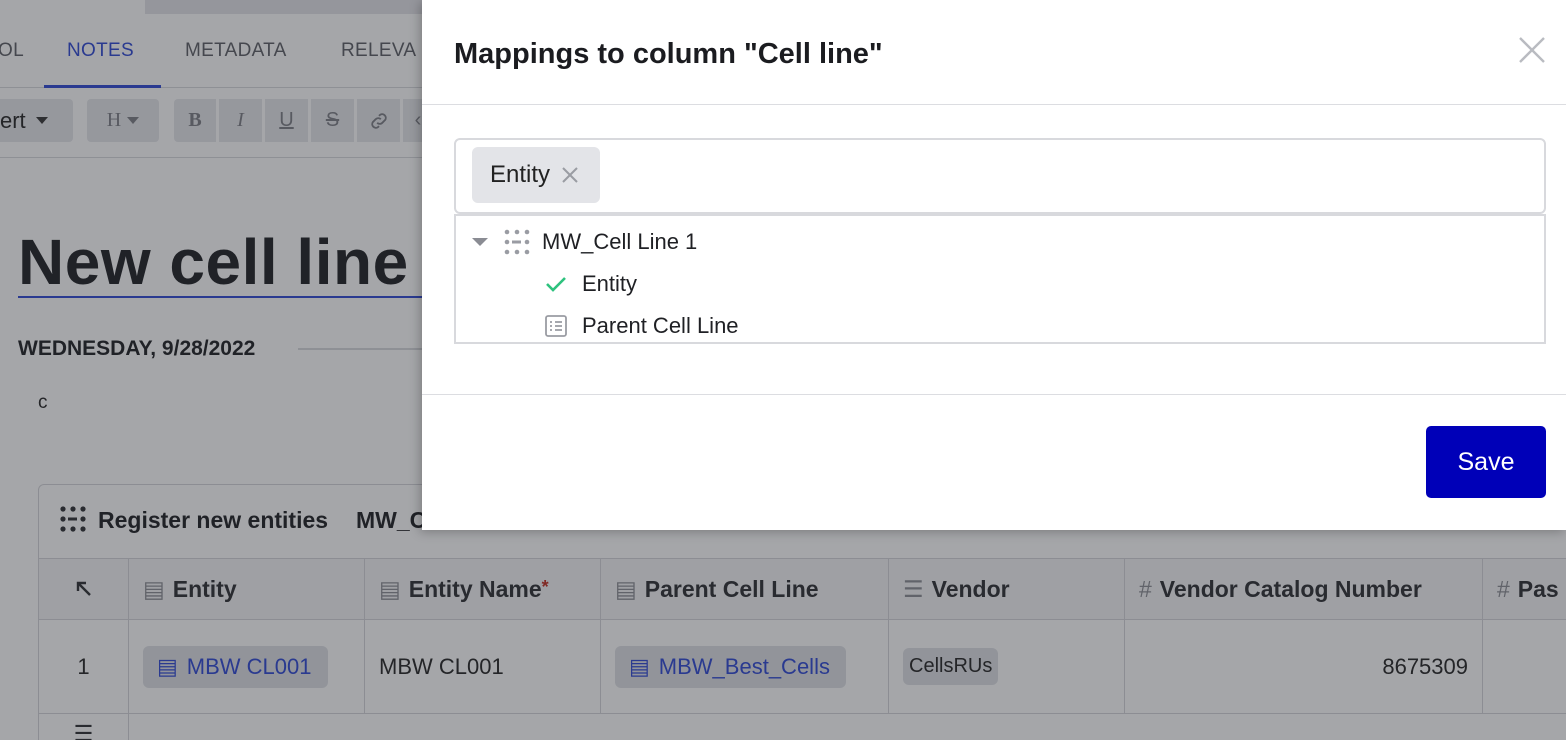 This screenshot has width=1566, height=740. I want to click on save-button: Save, so click(1486, 462).